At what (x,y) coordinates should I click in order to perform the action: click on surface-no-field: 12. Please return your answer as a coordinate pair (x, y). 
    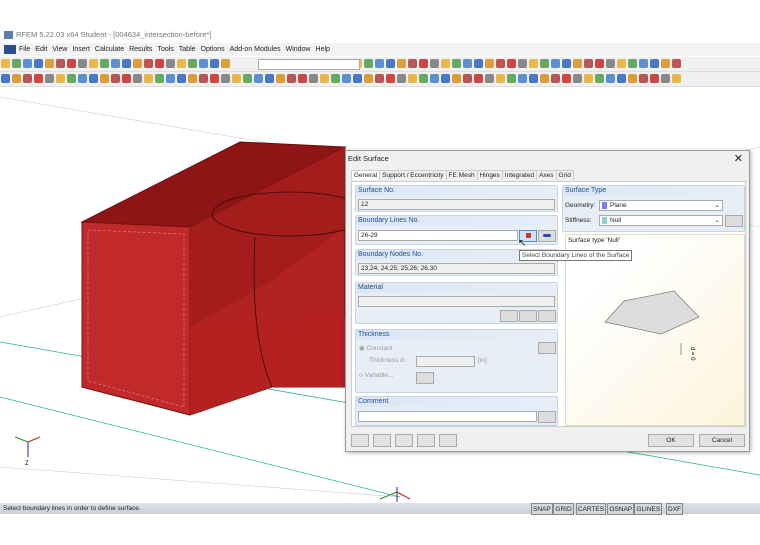
    Looking at the image, I should click on (456, 204).